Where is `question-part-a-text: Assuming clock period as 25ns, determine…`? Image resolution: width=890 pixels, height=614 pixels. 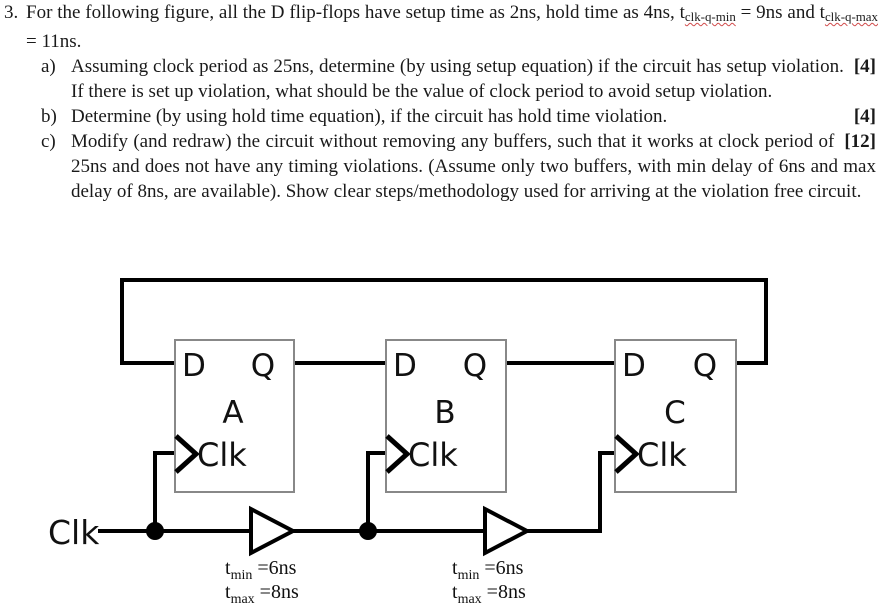
question-part-a-text: Assuming clock period as 25ns, determine… is located at coordinates (457, 79).